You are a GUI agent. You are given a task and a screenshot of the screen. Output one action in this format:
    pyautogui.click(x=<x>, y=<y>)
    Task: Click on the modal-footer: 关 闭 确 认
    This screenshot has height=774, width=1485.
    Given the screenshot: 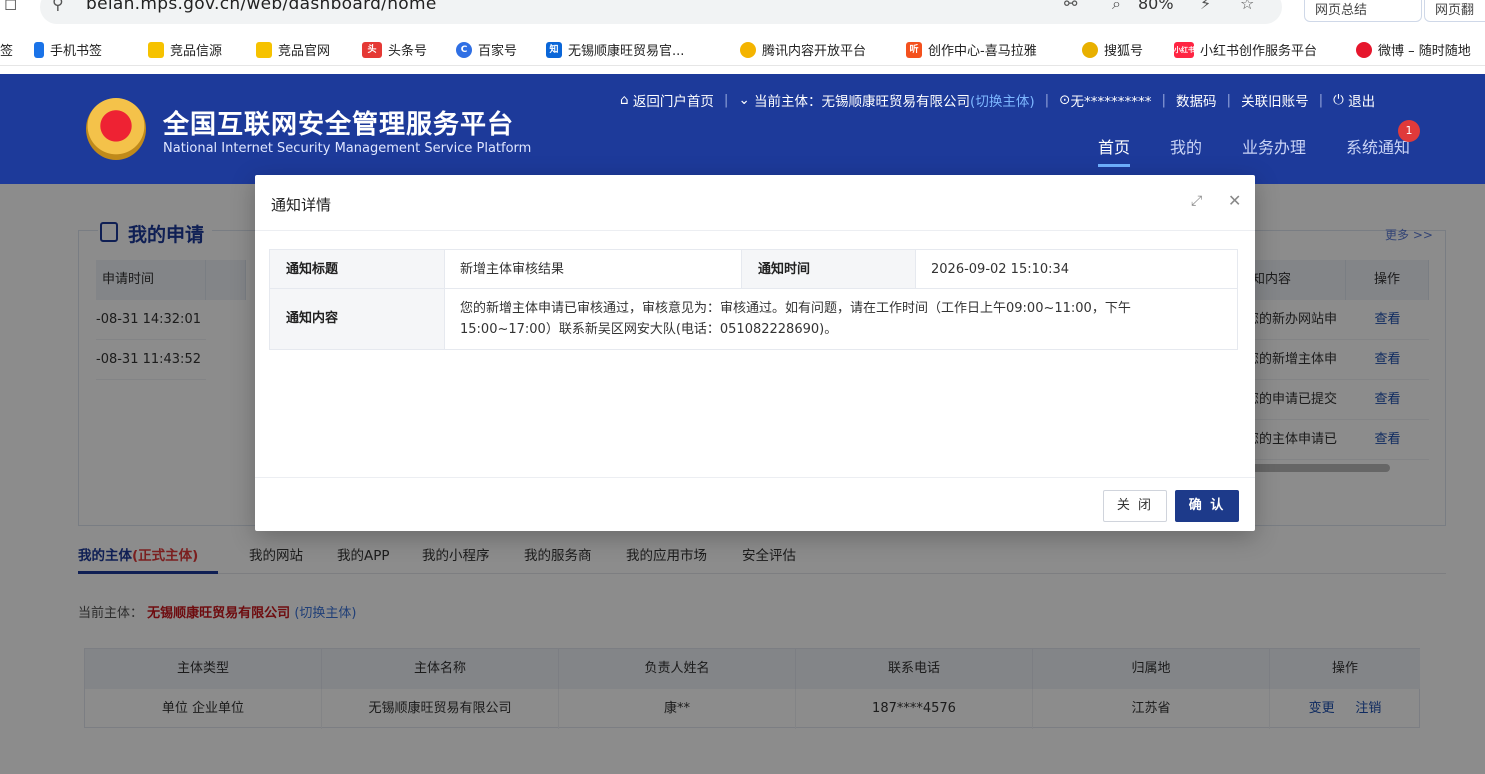 What is the action you would take?
    pyautogui.click(x=755, y=504)
    